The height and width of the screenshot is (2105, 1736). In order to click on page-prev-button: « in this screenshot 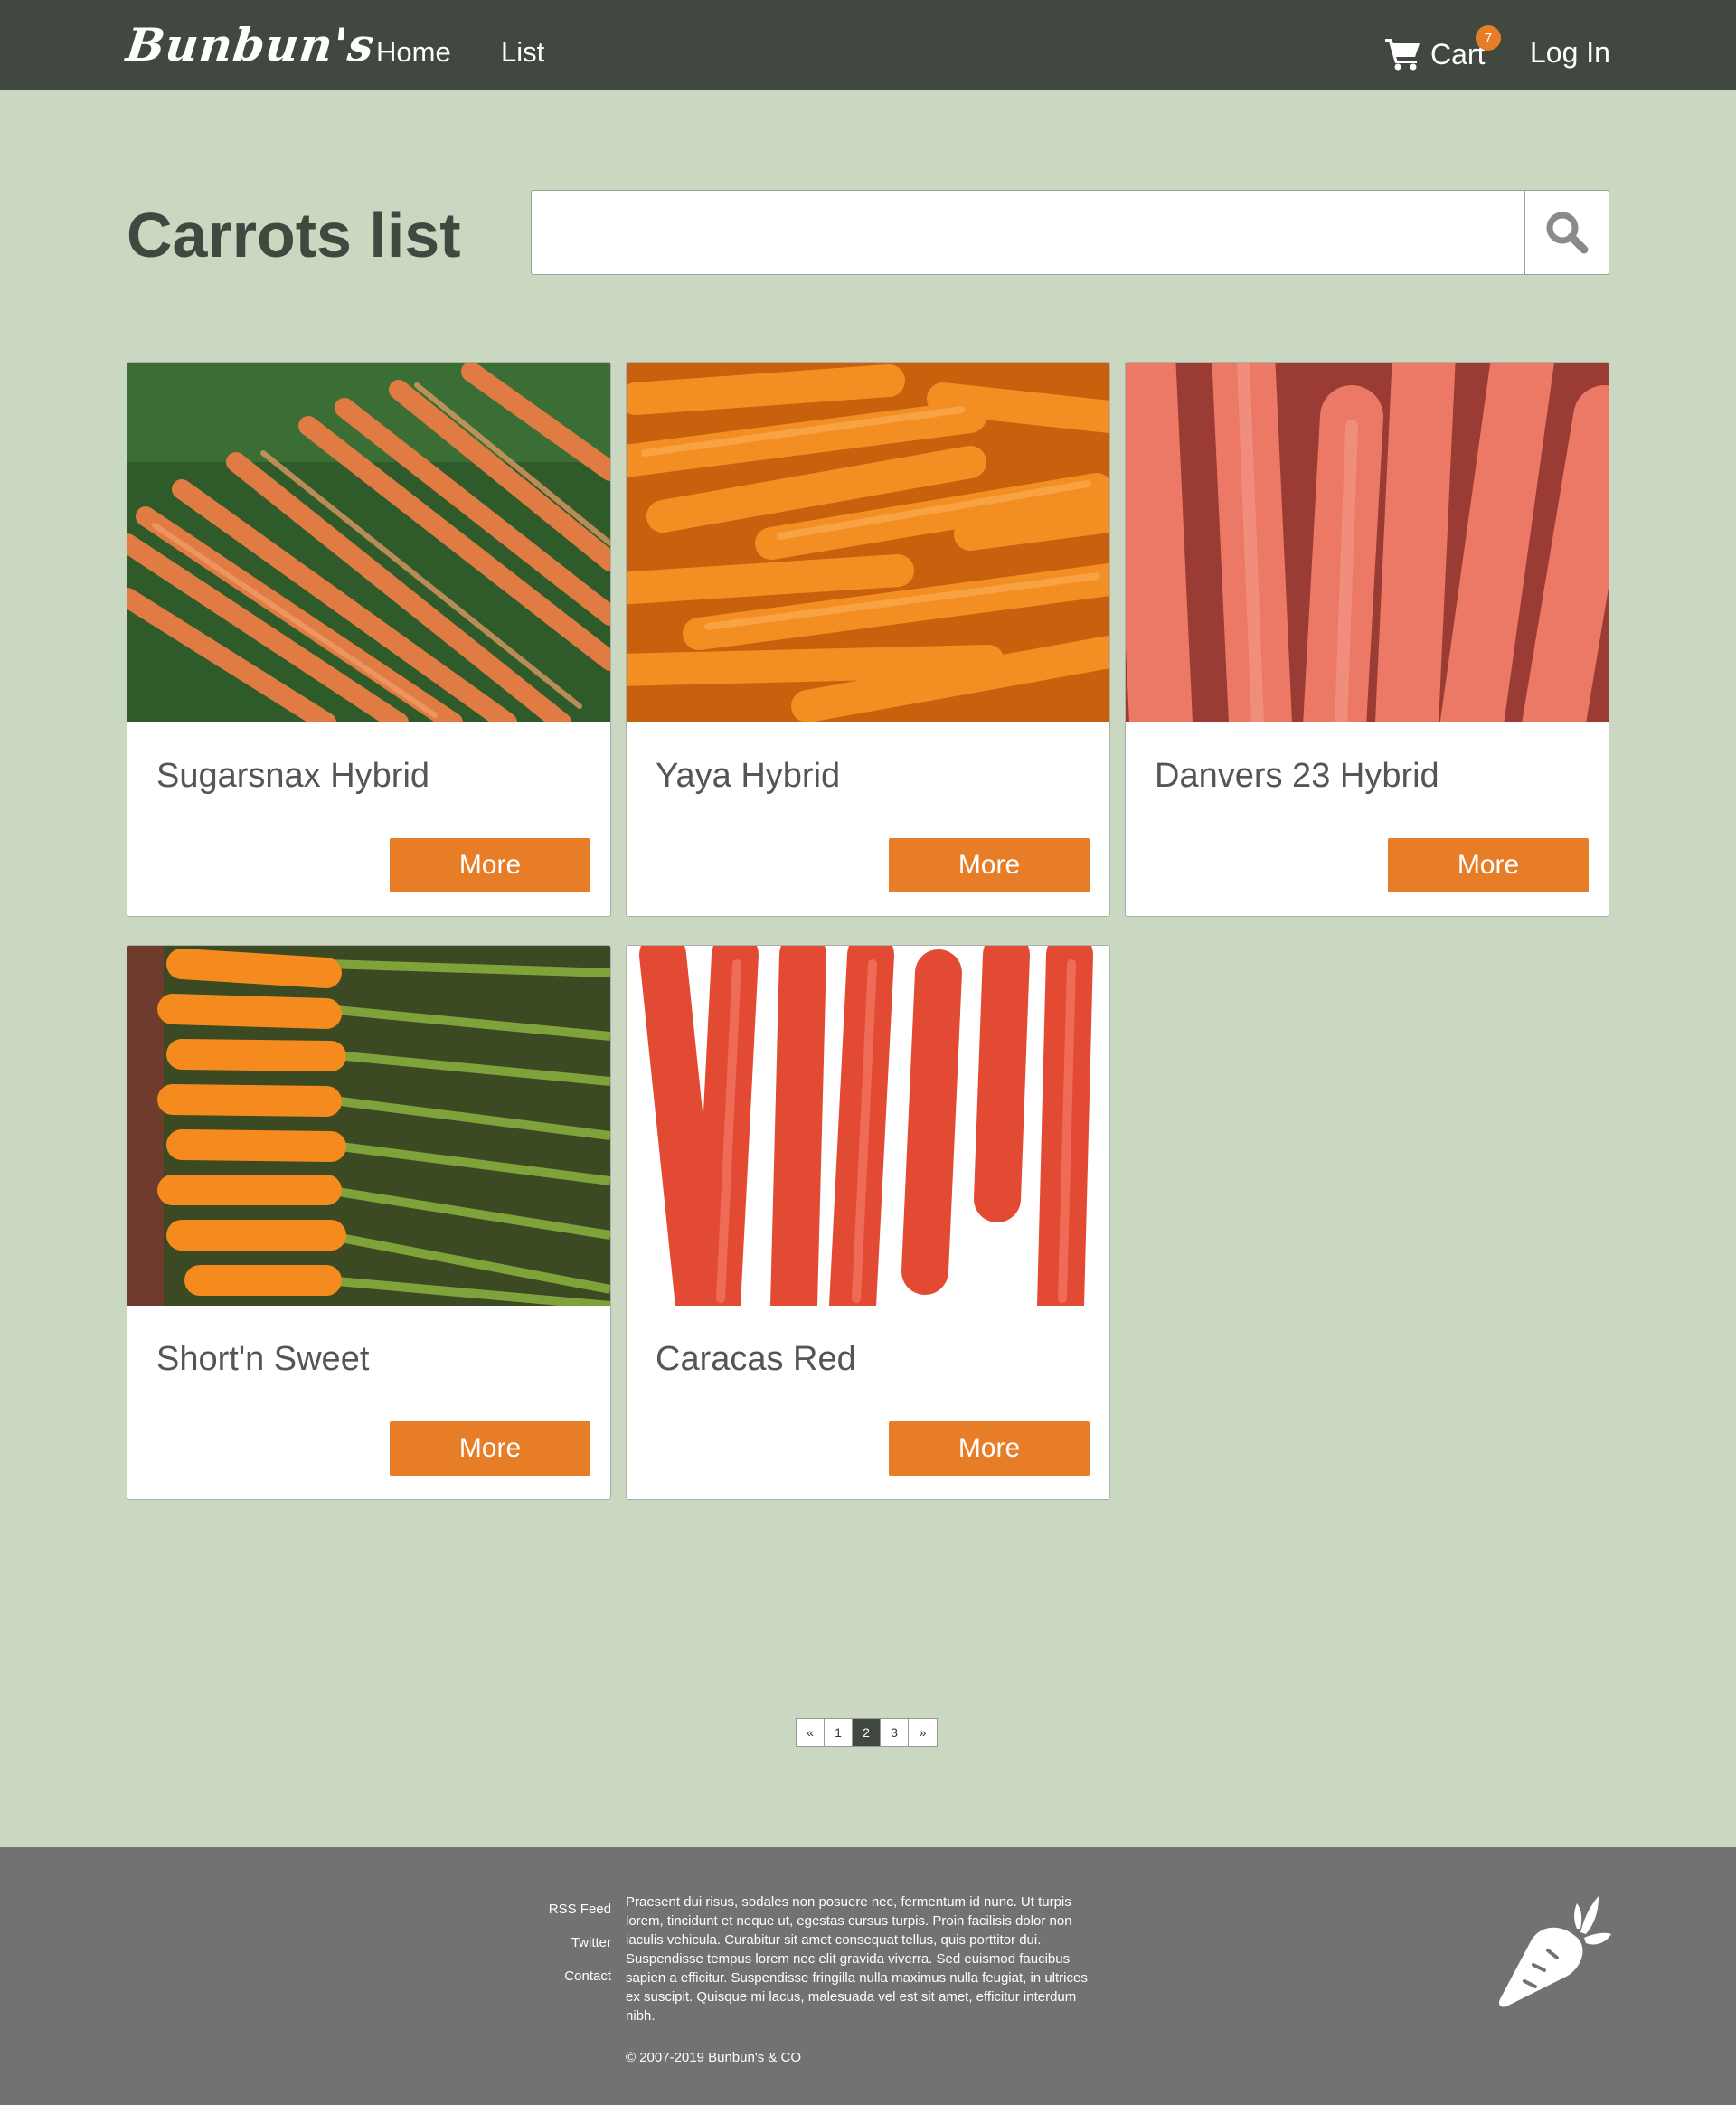, I will do `click(811, 1732)`.